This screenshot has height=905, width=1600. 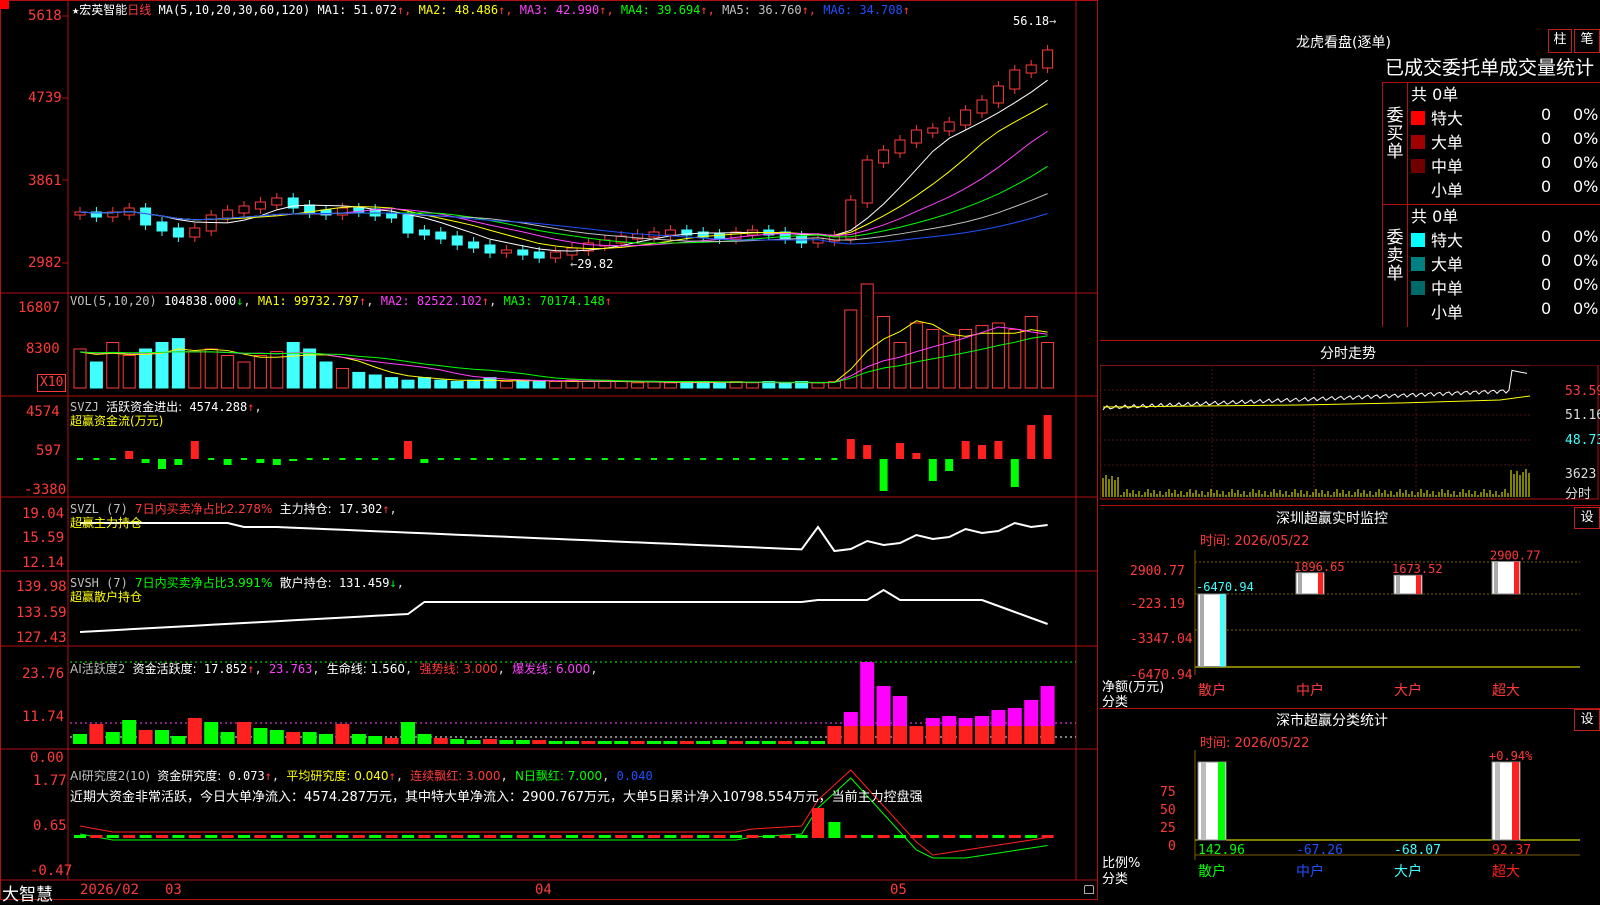 I want to click on intraday-chart, so click(x=1350, y=435).